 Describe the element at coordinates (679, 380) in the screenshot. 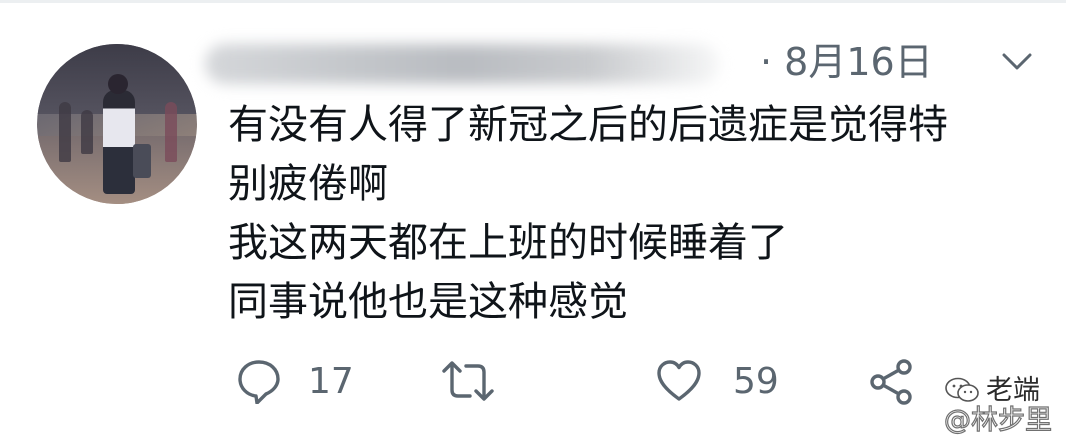

I see `heart-icon` at that location.